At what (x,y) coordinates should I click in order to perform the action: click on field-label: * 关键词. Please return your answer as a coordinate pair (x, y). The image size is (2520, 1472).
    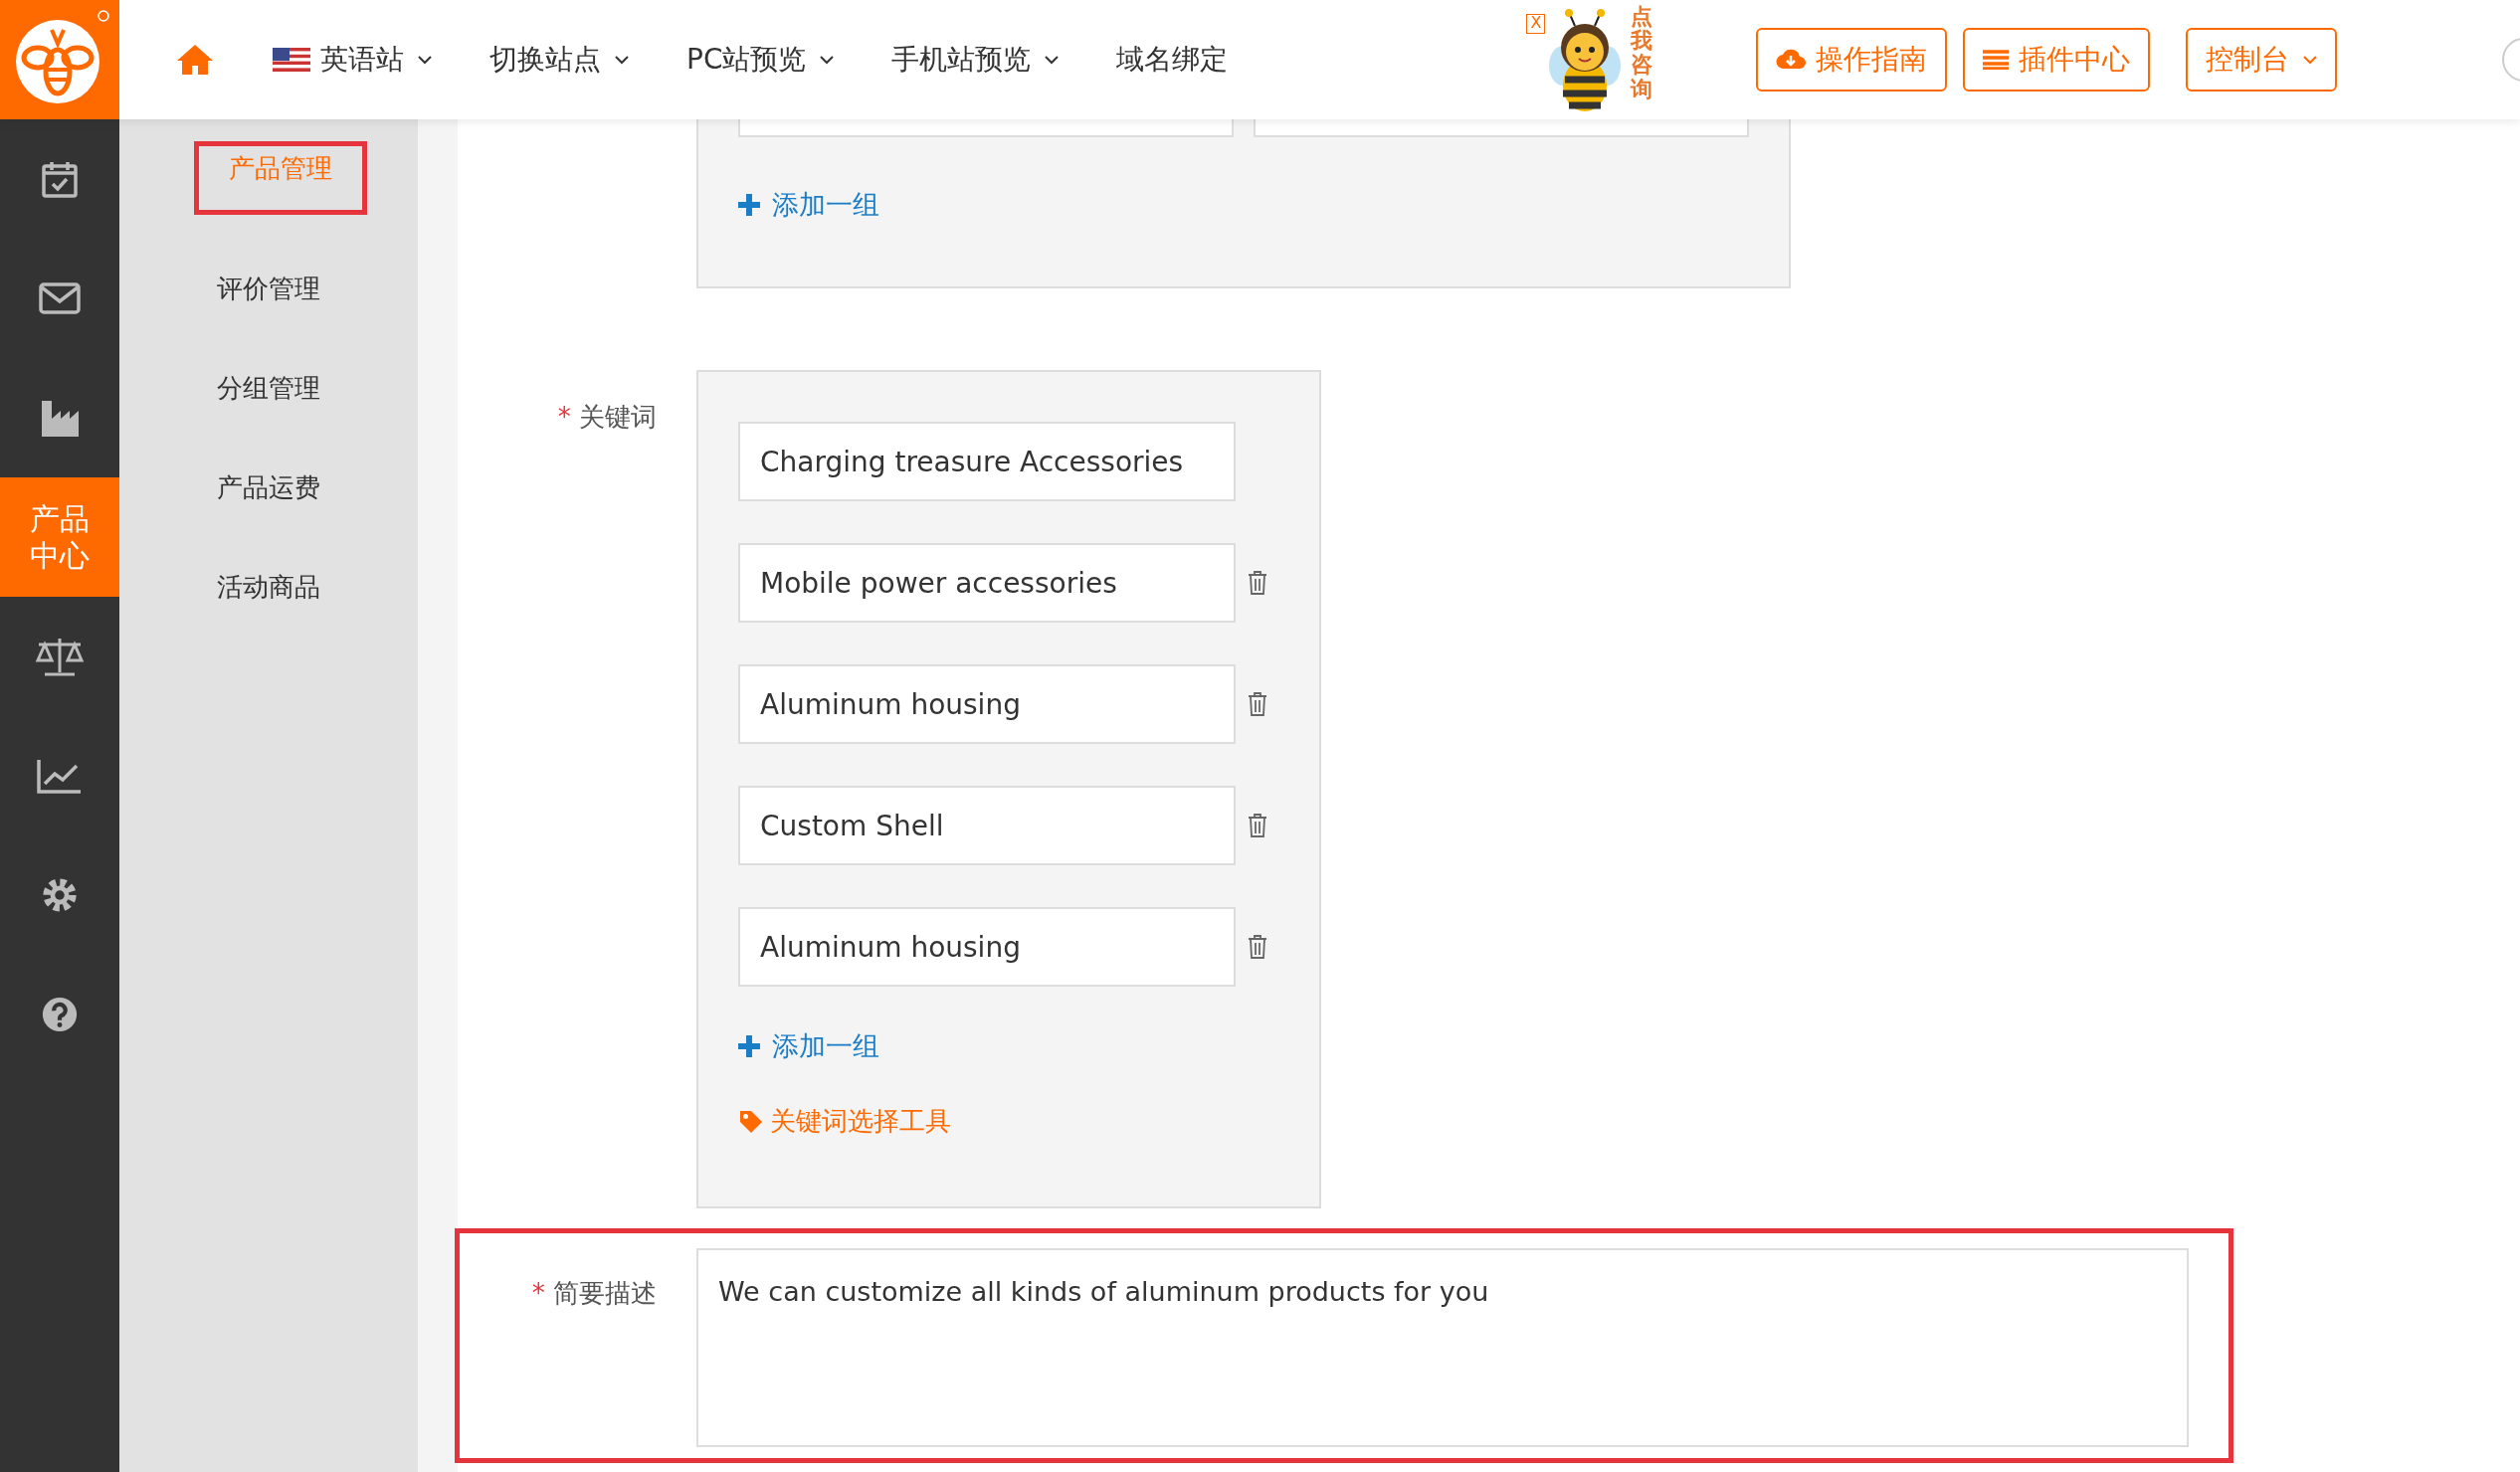
    Looking at the image, I should click on (607, 417).